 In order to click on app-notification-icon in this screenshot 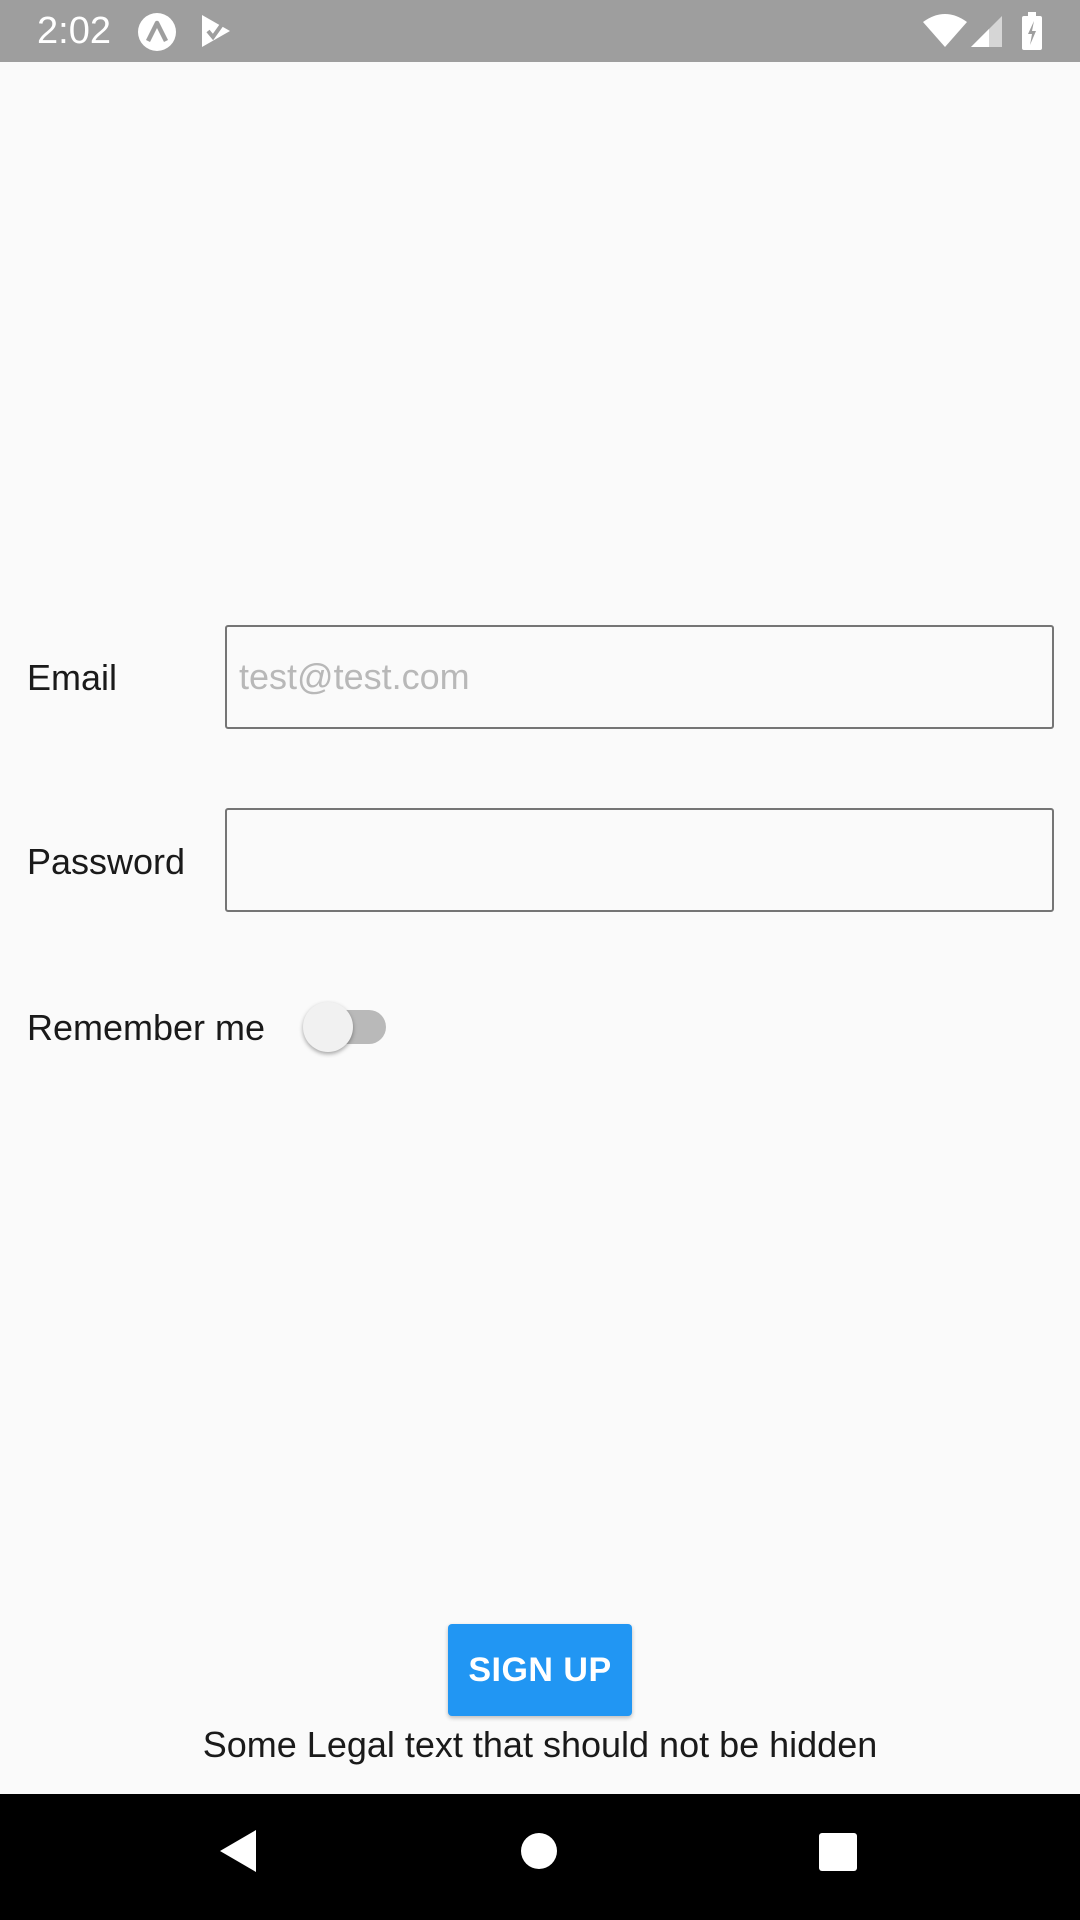, I will do `click(157, 32)`.